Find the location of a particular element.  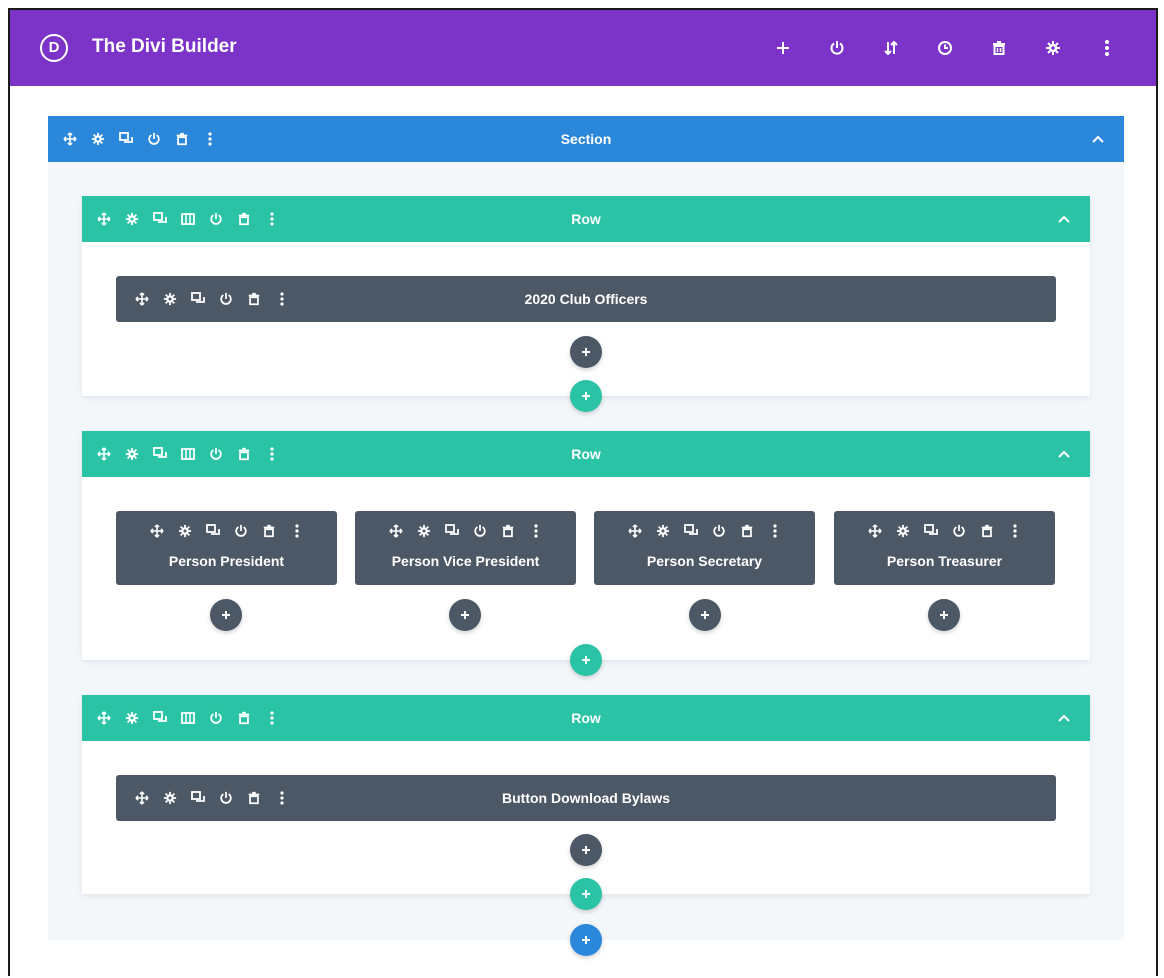

sort-icon is located at coordinates (891, 48).